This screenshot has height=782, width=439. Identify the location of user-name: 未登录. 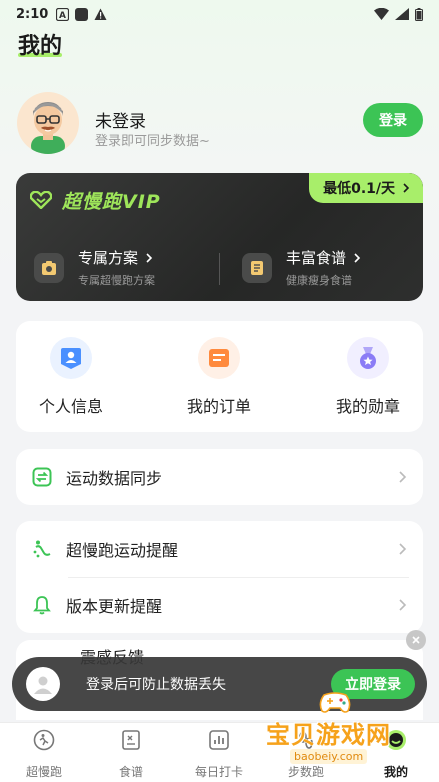
(120, 122).